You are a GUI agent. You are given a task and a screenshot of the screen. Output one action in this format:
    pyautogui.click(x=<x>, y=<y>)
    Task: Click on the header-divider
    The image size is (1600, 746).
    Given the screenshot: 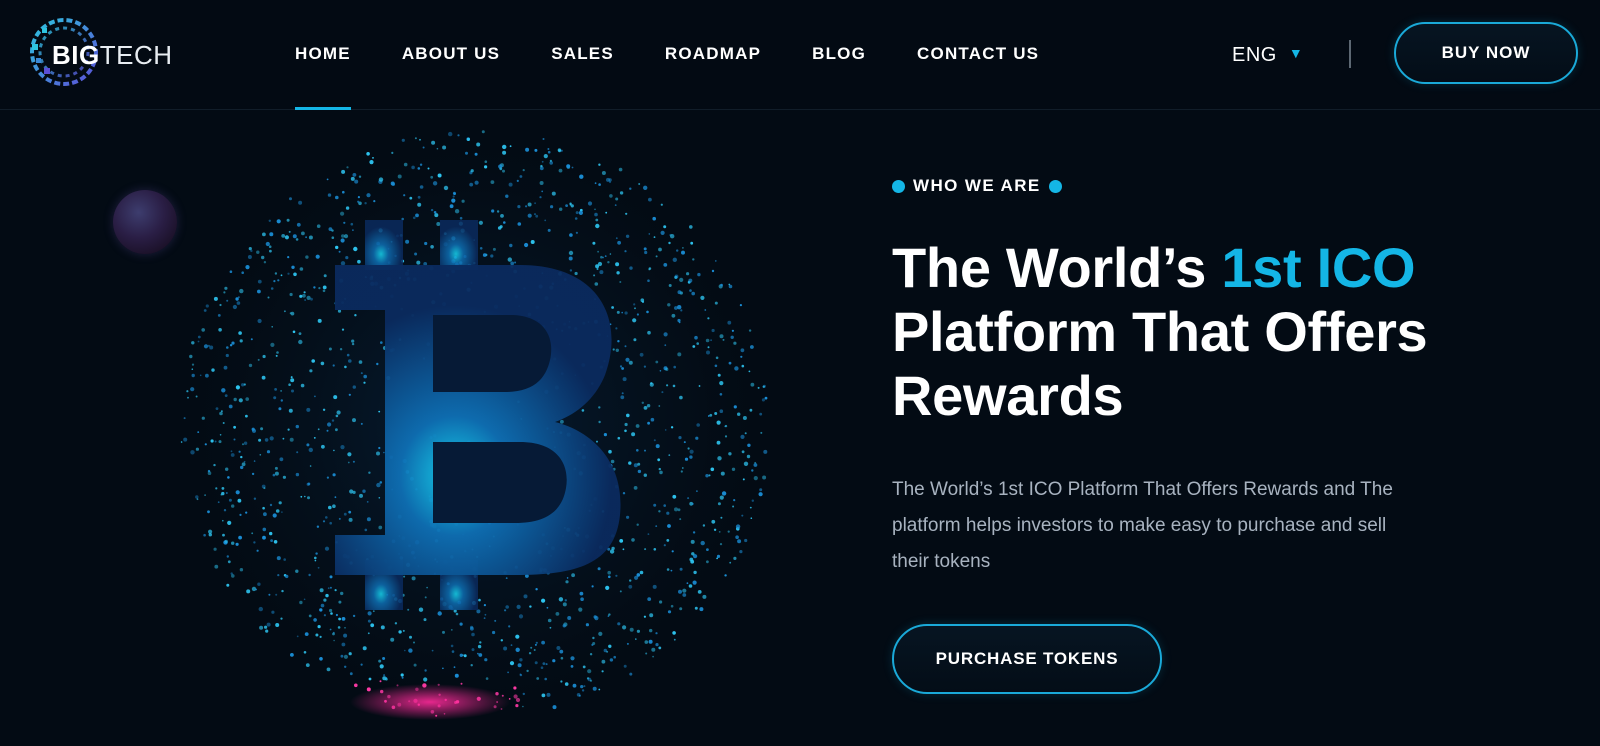 What is the action you would take?
    pyautogui.click(x=1350, y=54)
    